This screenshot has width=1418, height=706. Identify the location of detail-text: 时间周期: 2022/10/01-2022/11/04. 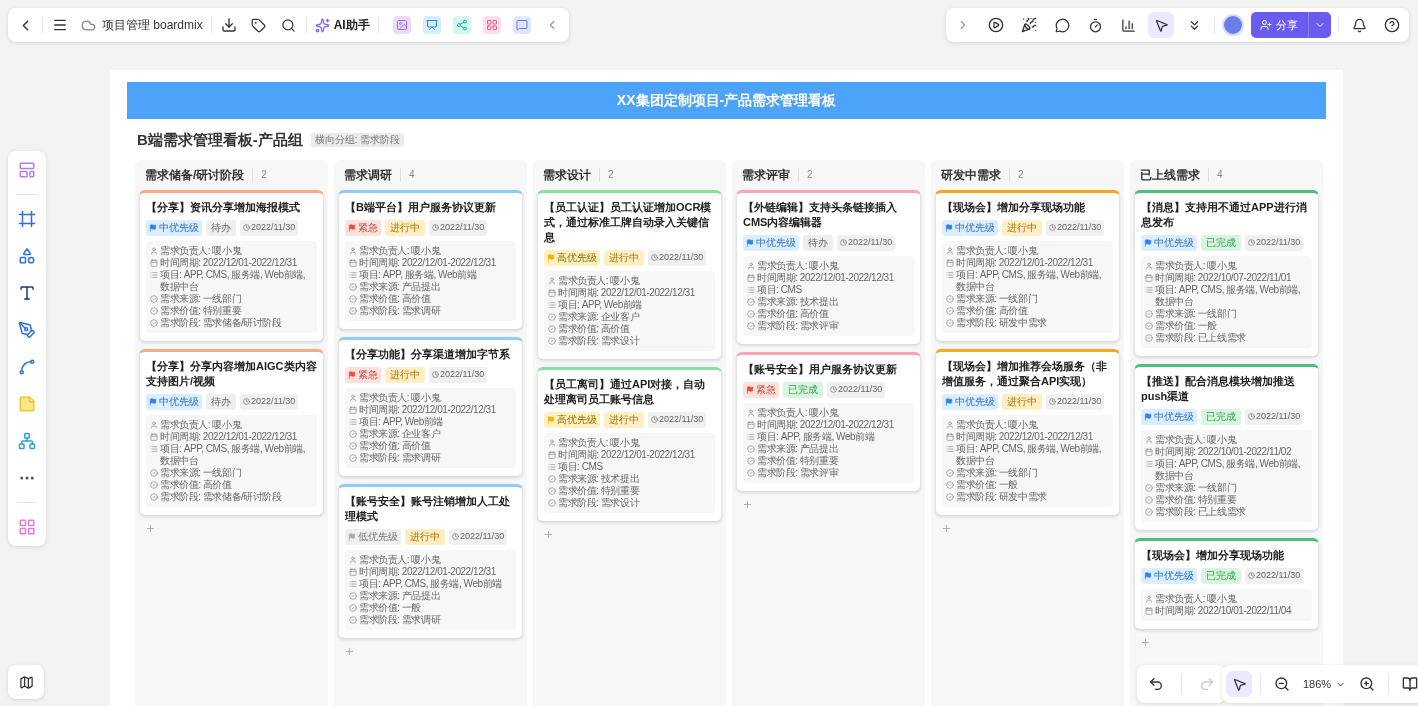
(1223, 610).